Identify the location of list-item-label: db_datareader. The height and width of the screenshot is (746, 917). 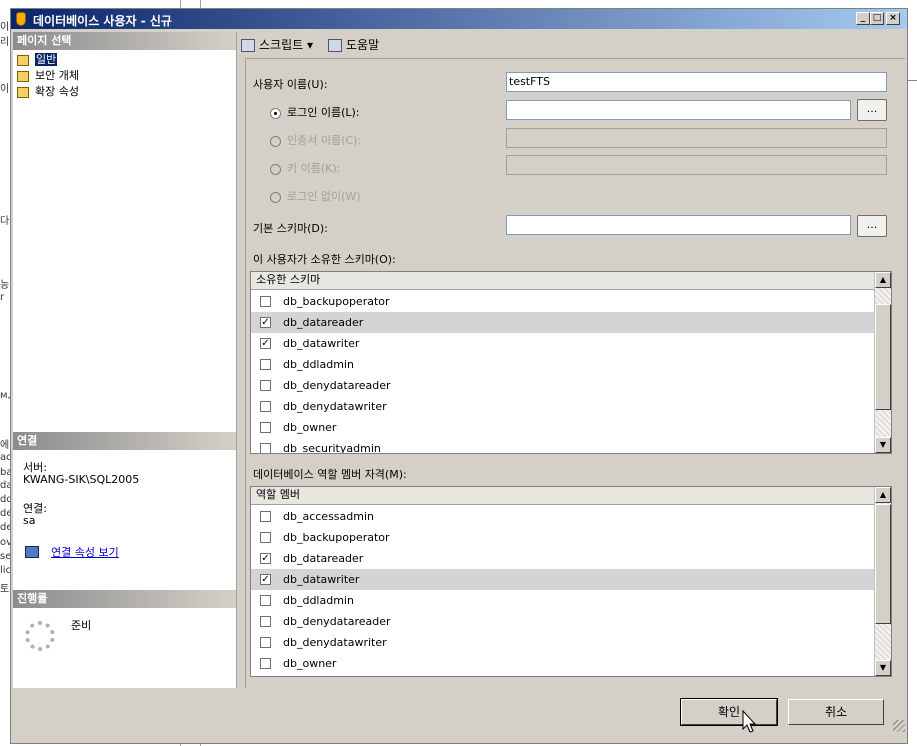
(323, 322).